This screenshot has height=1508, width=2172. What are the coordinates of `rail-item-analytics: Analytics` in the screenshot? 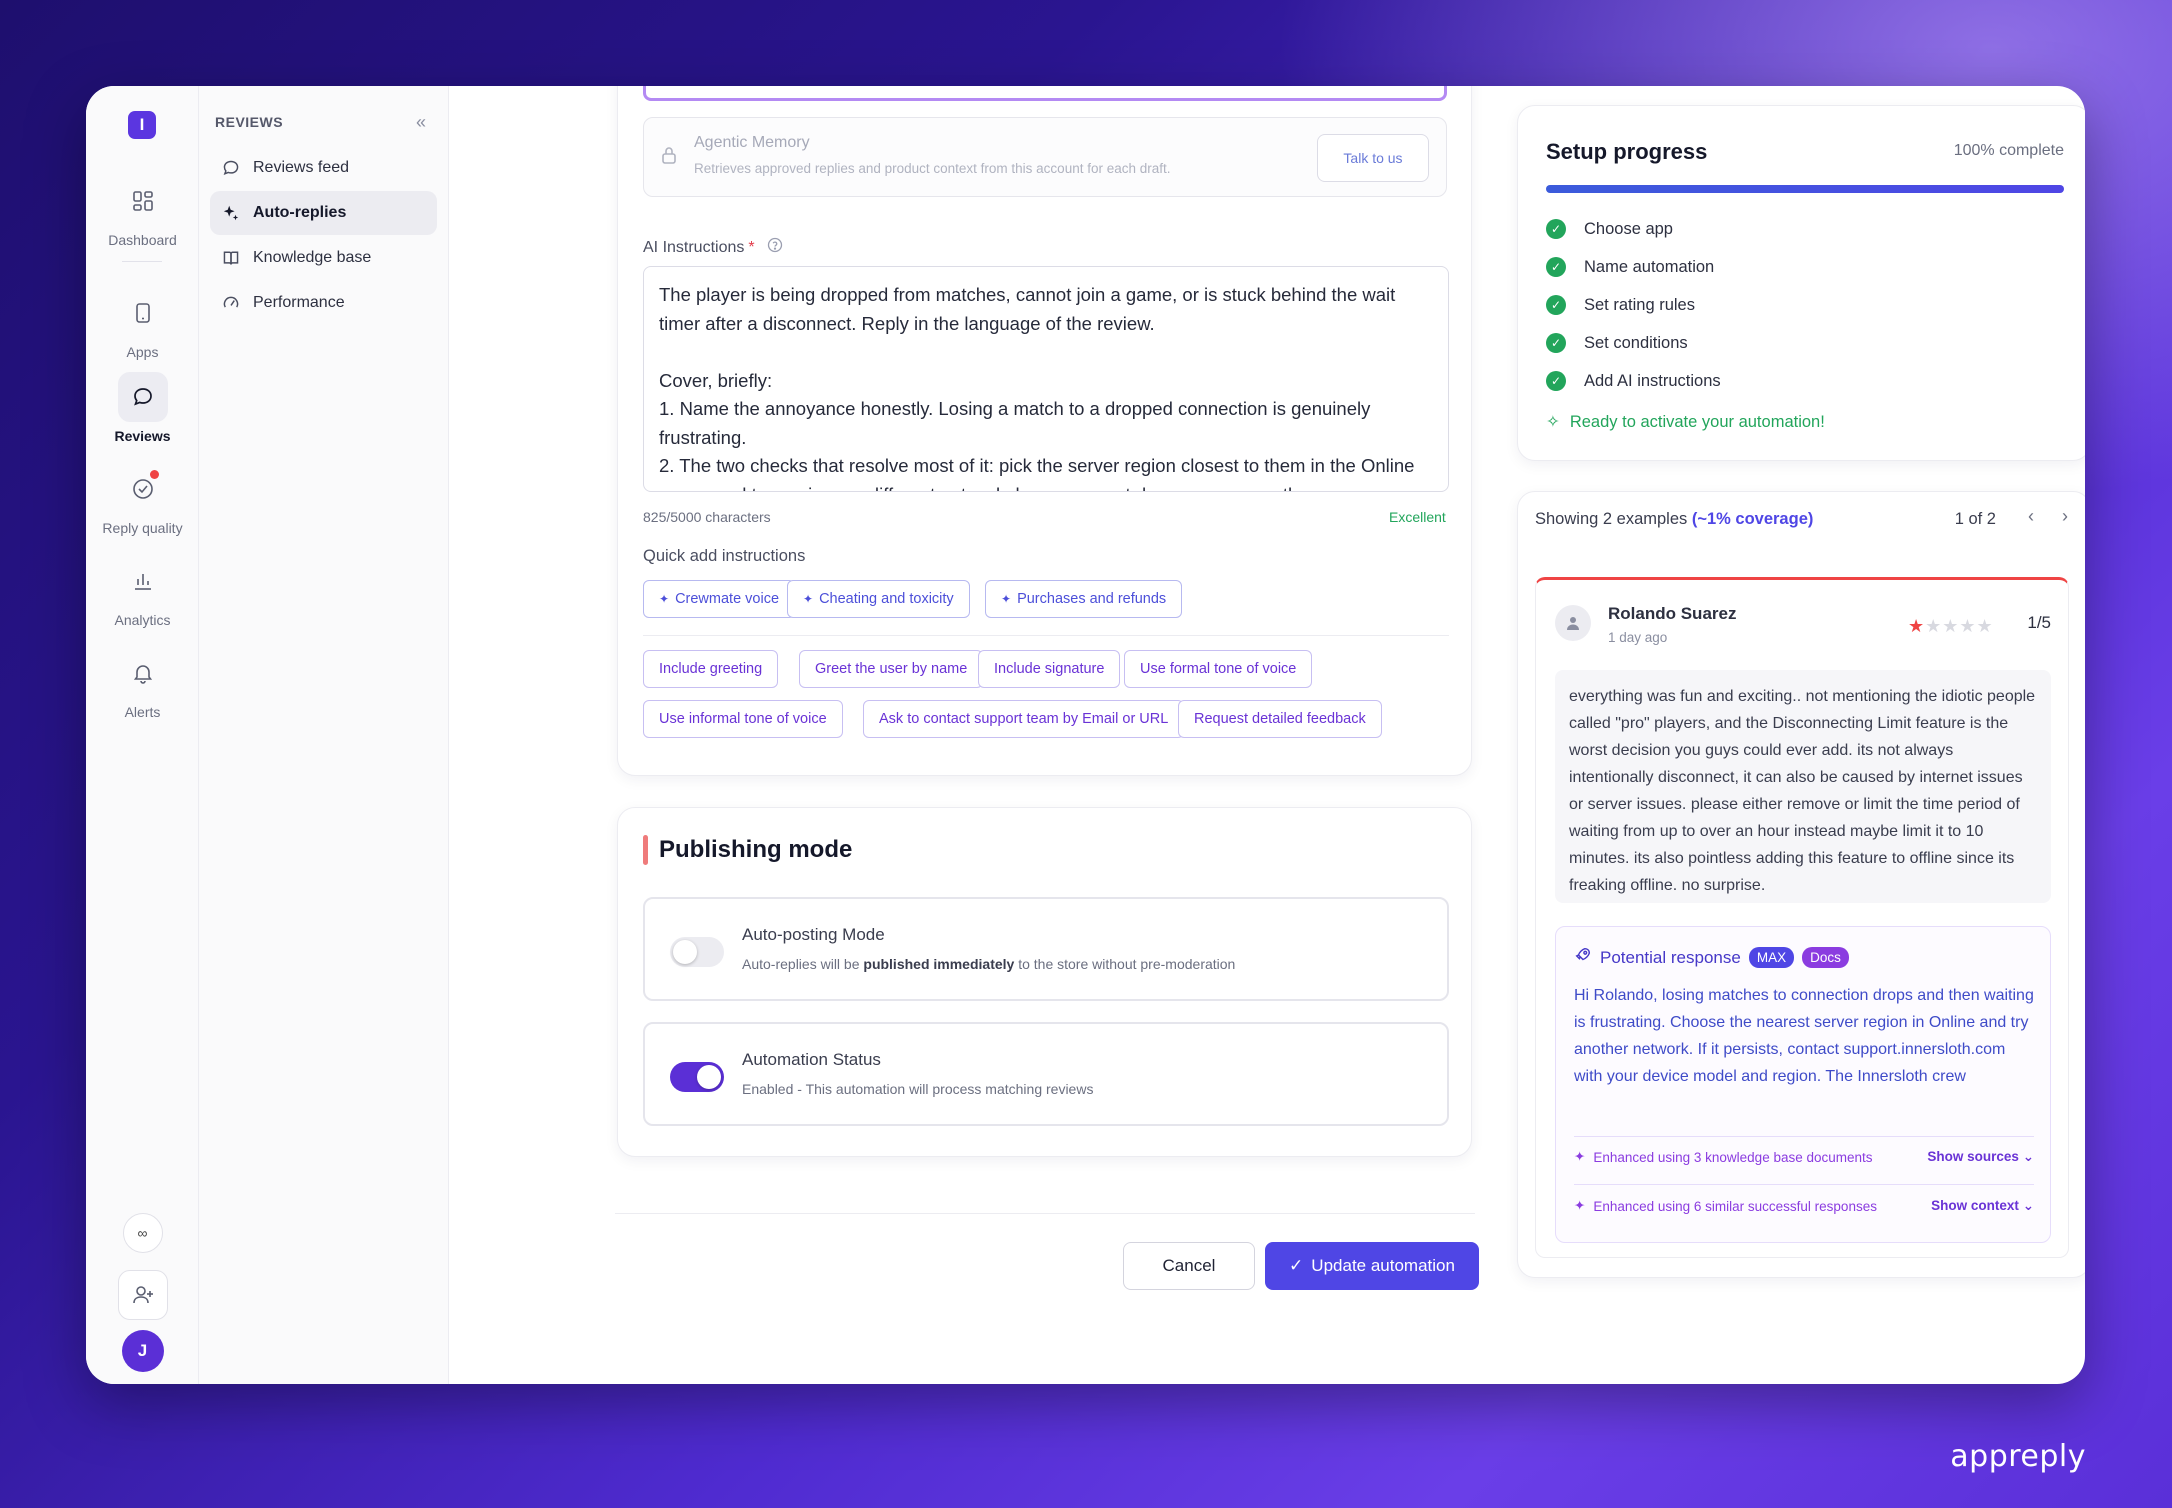 It's located at (142, 592).